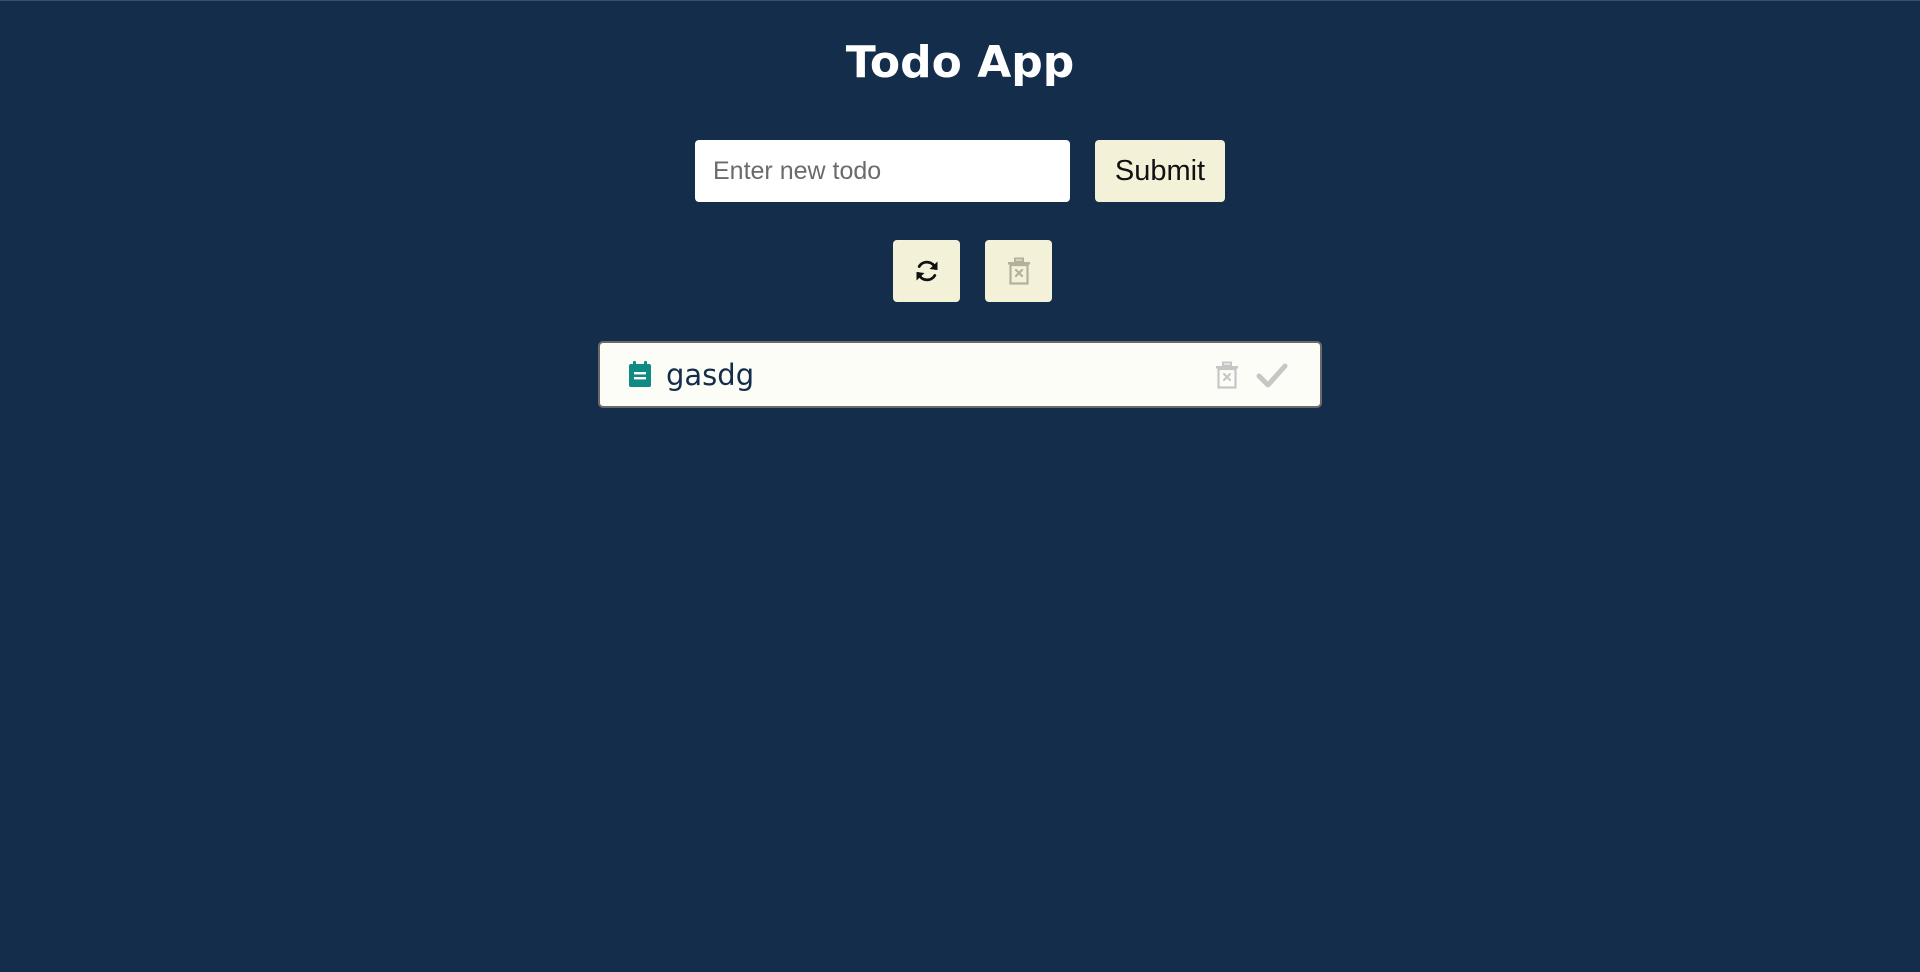 This screenshot has height=972, width=1920. What do you see at coordinates (710, 375) in the screenshot?
I see `todo-item-text: gasdg` at bounding box center [710, 375].